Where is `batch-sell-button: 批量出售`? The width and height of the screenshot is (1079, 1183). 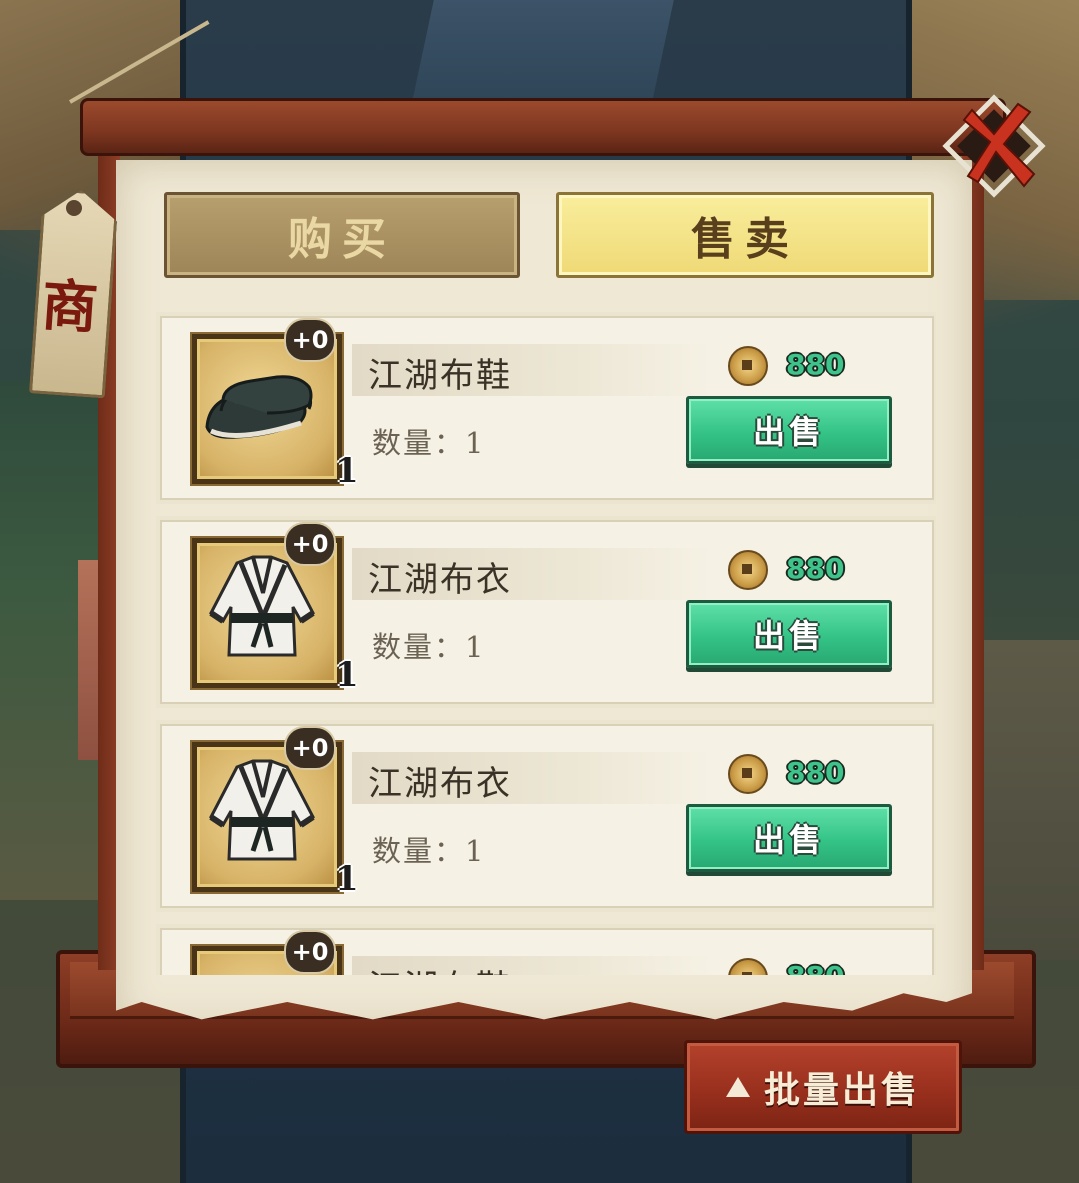 batch-sell-button: 批量出售 is located at coordinates (823, 1087).